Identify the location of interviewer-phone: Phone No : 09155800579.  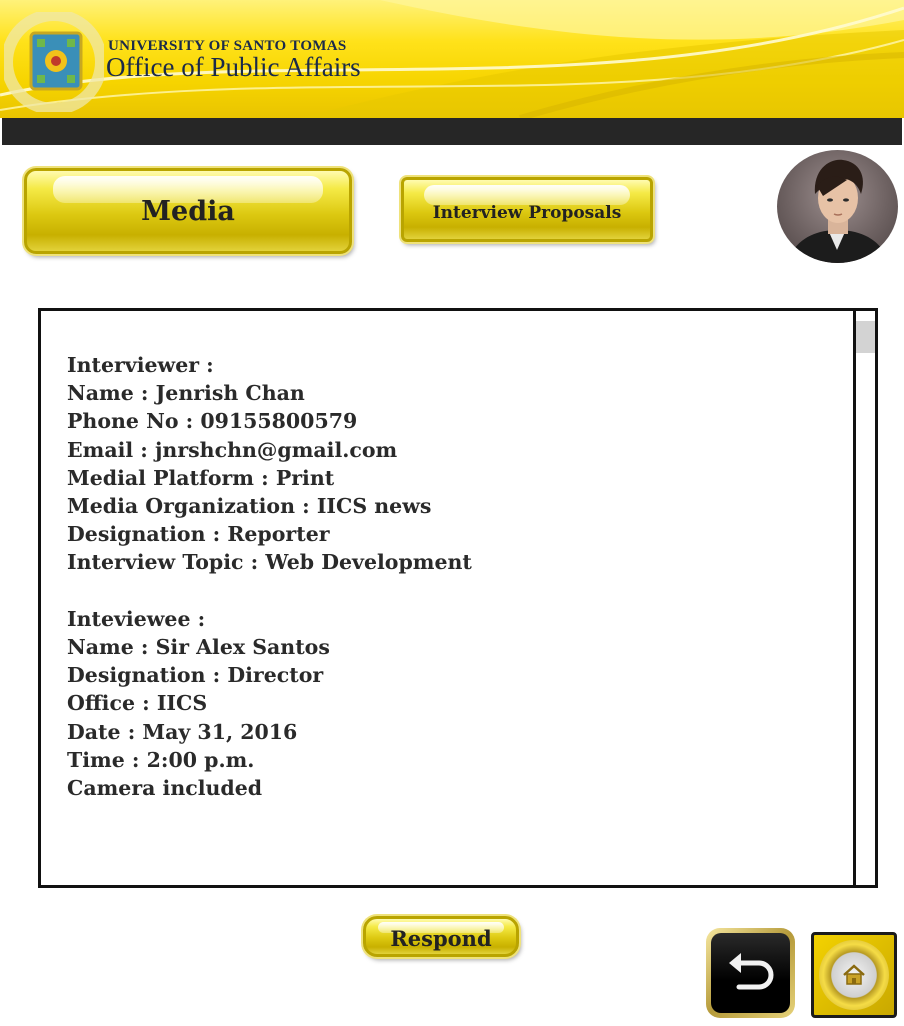
(212, 421).